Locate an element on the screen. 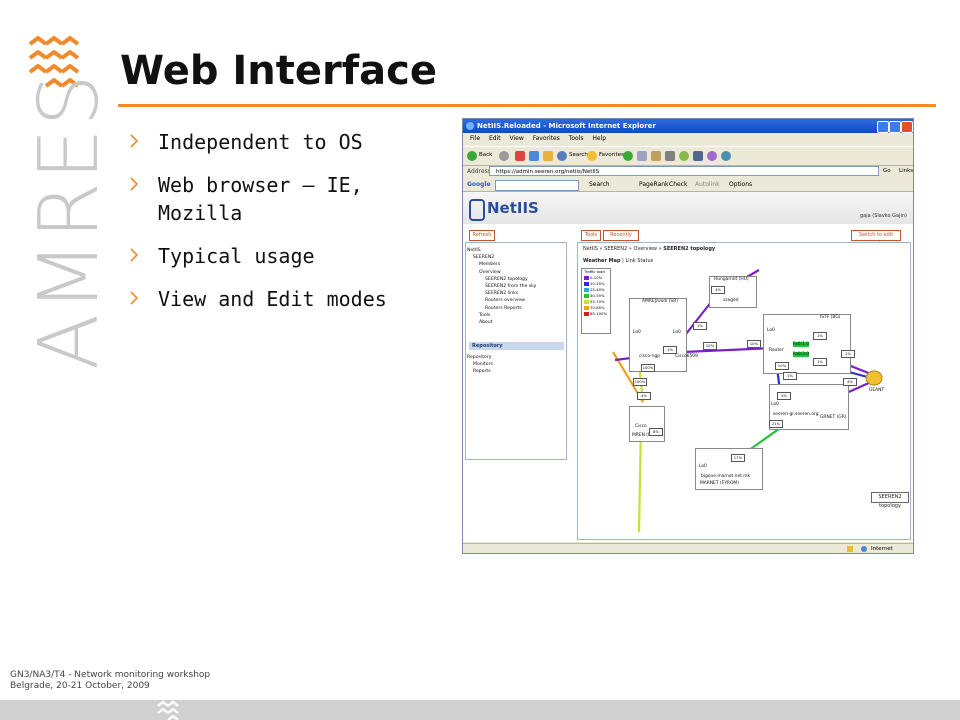 This screenshot has height=720, width=960. geant-label: GEANT is located at coordinates (877, 390).